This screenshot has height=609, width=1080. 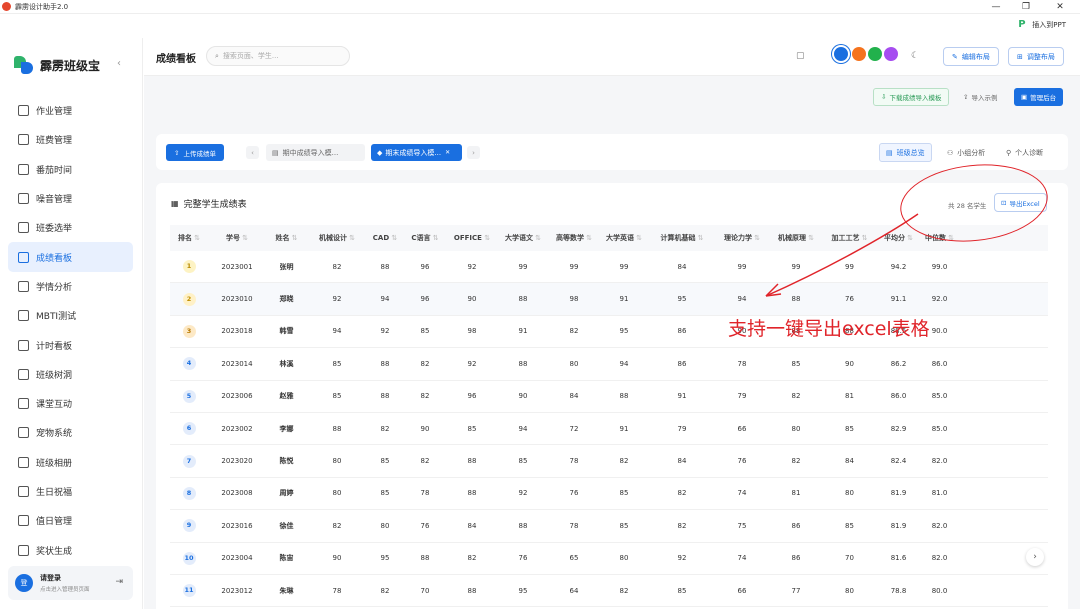 What do you see at coordinates (829, 329) in the screenshot?
I see `annotation-text: 支持一键导出excel表格` at bounding box center [829, 329].